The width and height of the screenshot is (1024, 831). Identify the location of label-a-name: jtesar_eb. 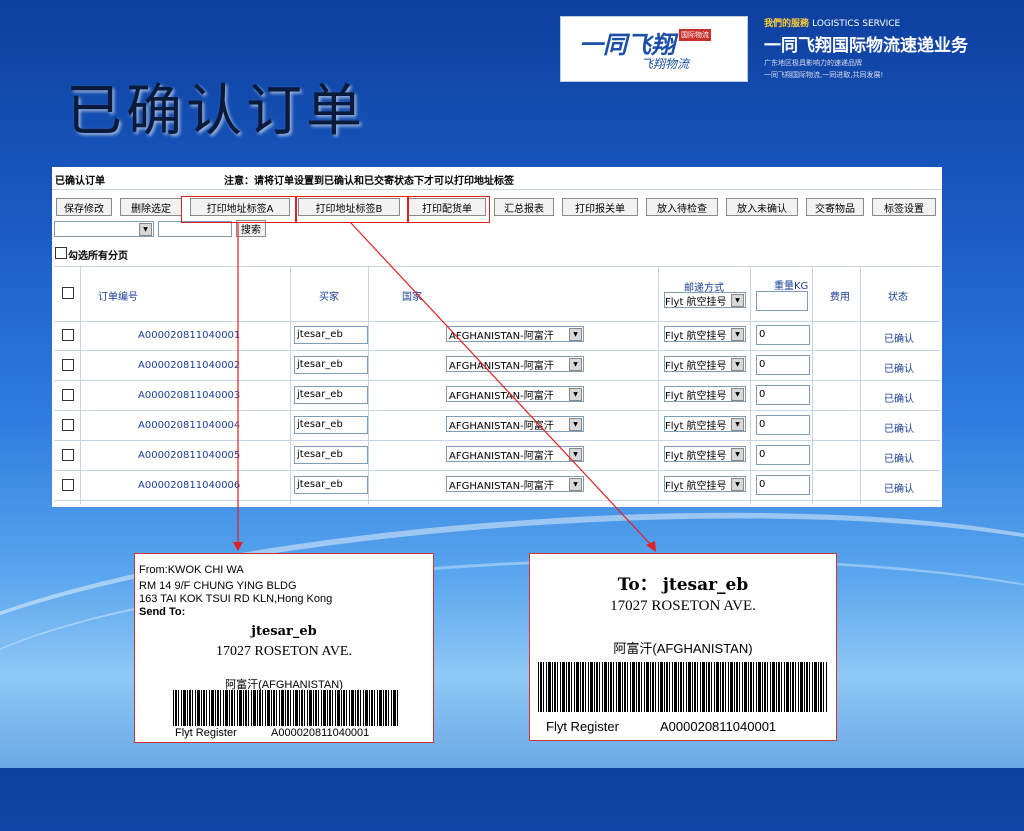
(284, 631).